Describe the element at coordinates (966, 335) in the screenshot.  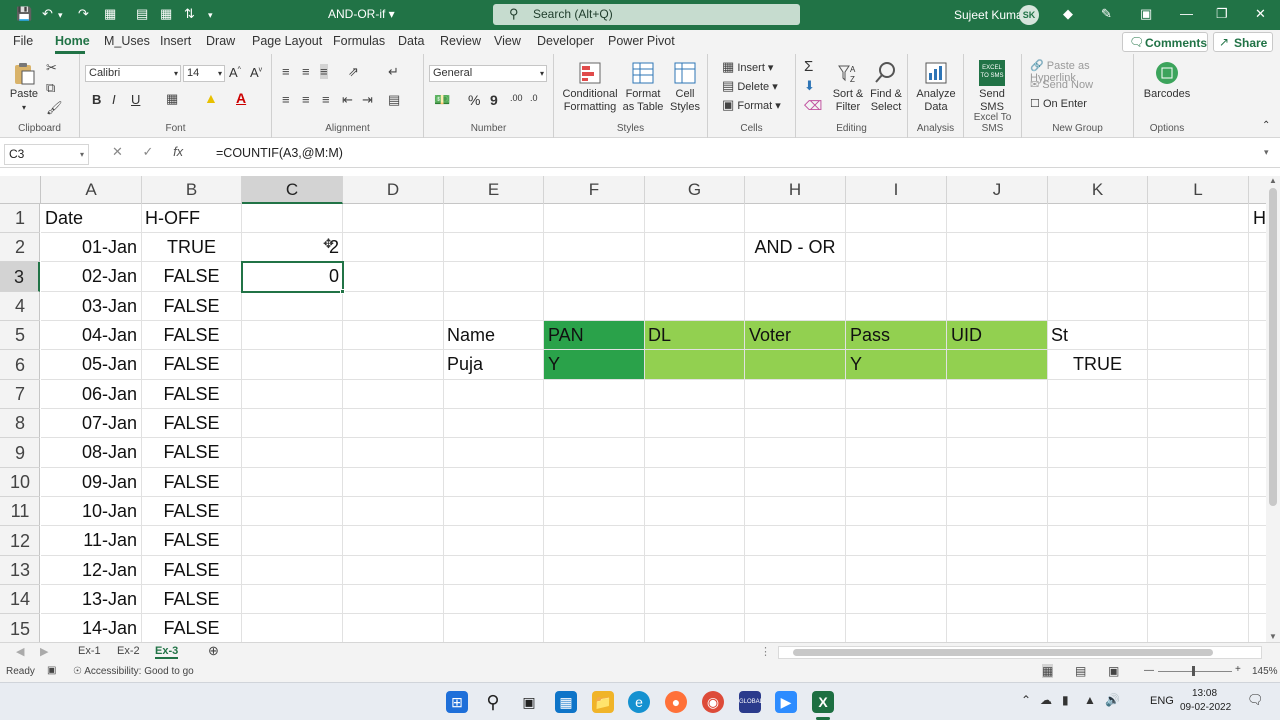
I see `cell-j5: UID` at that location.